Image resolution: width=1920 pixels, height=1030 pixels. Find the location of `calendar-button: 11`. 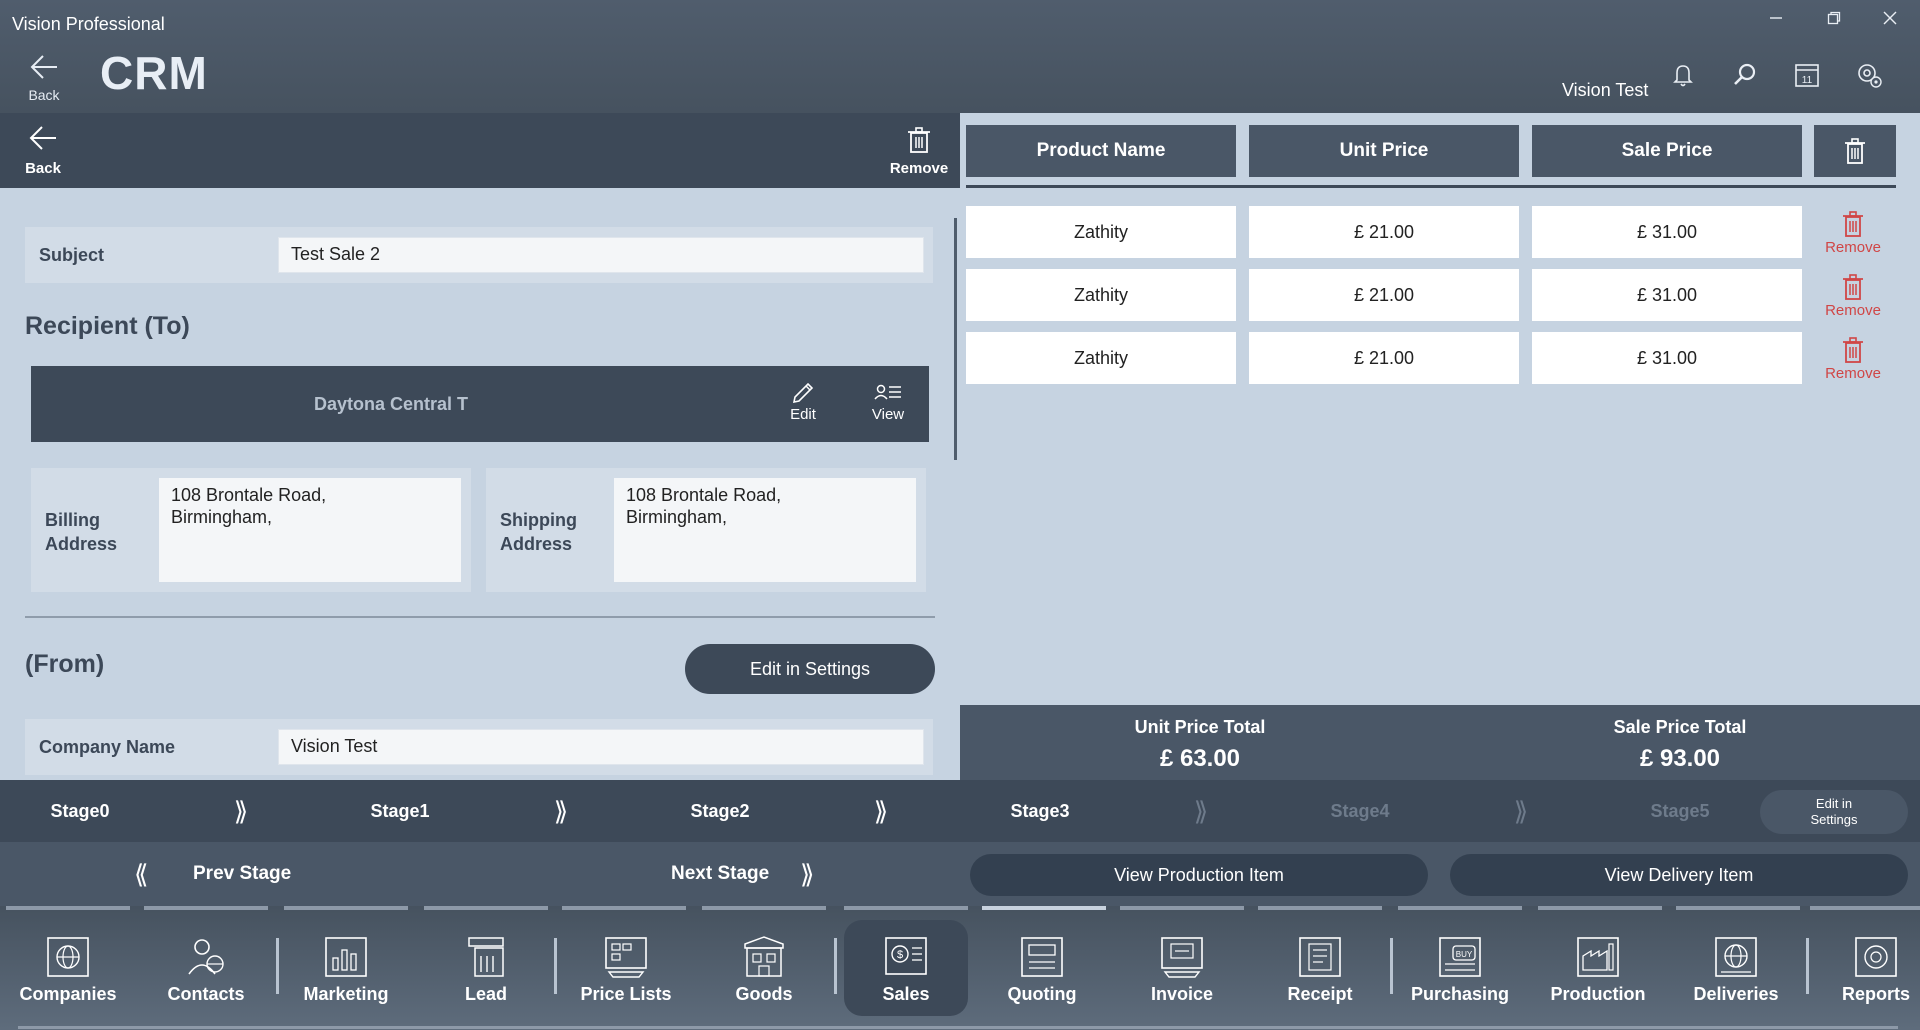

calendar-button: 11 is located at coordinates (1807, 75).